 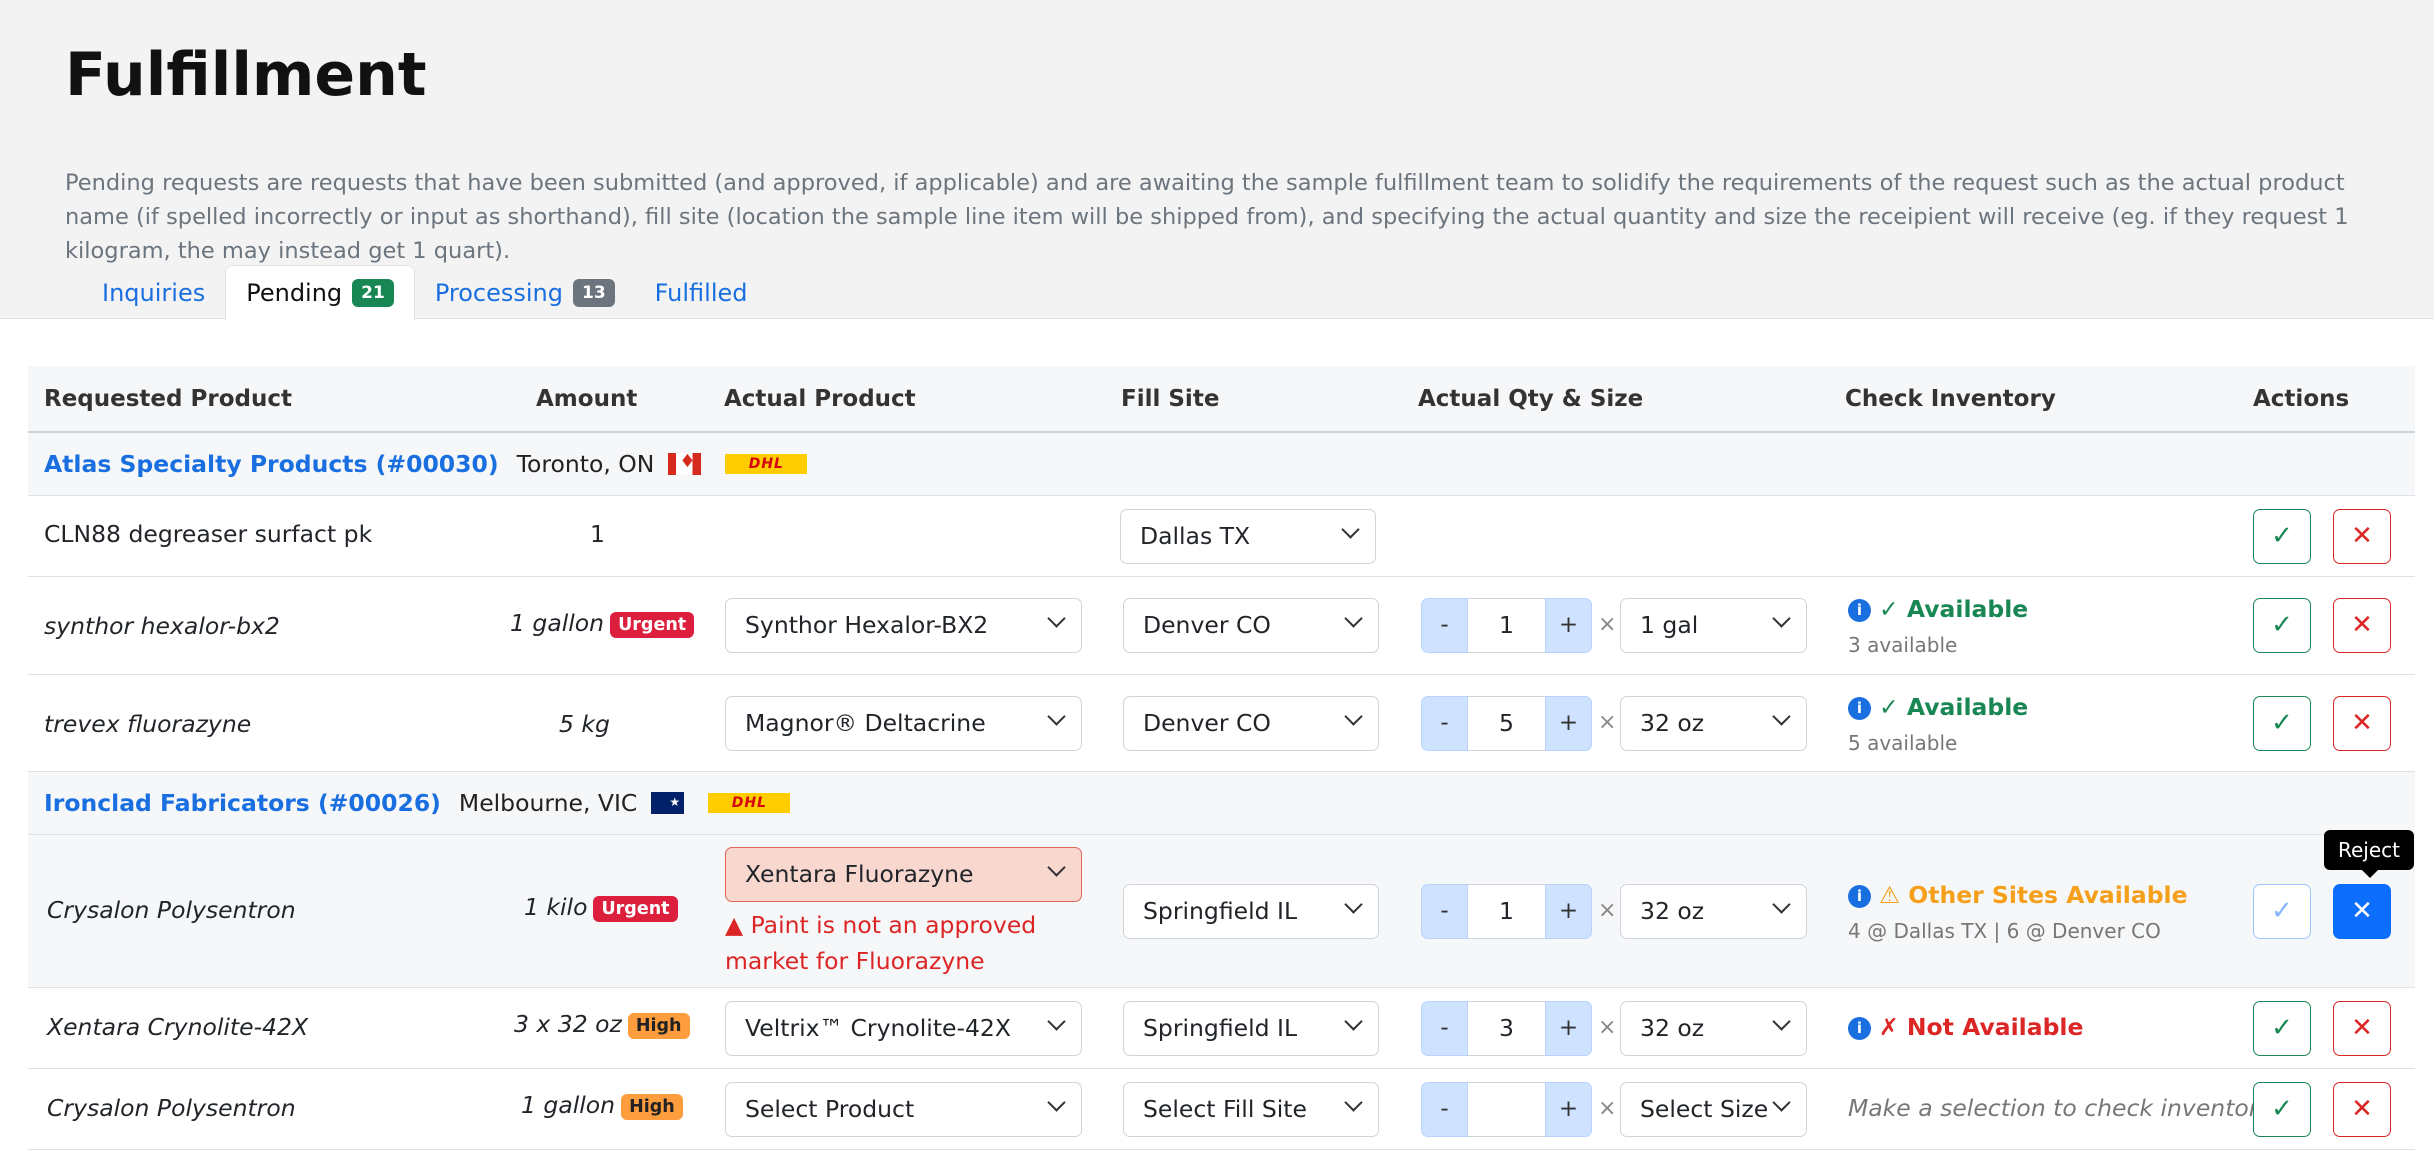 I want to click on customer-link: Ironclad Fabricators (#00026), so click(x=242, y=803).